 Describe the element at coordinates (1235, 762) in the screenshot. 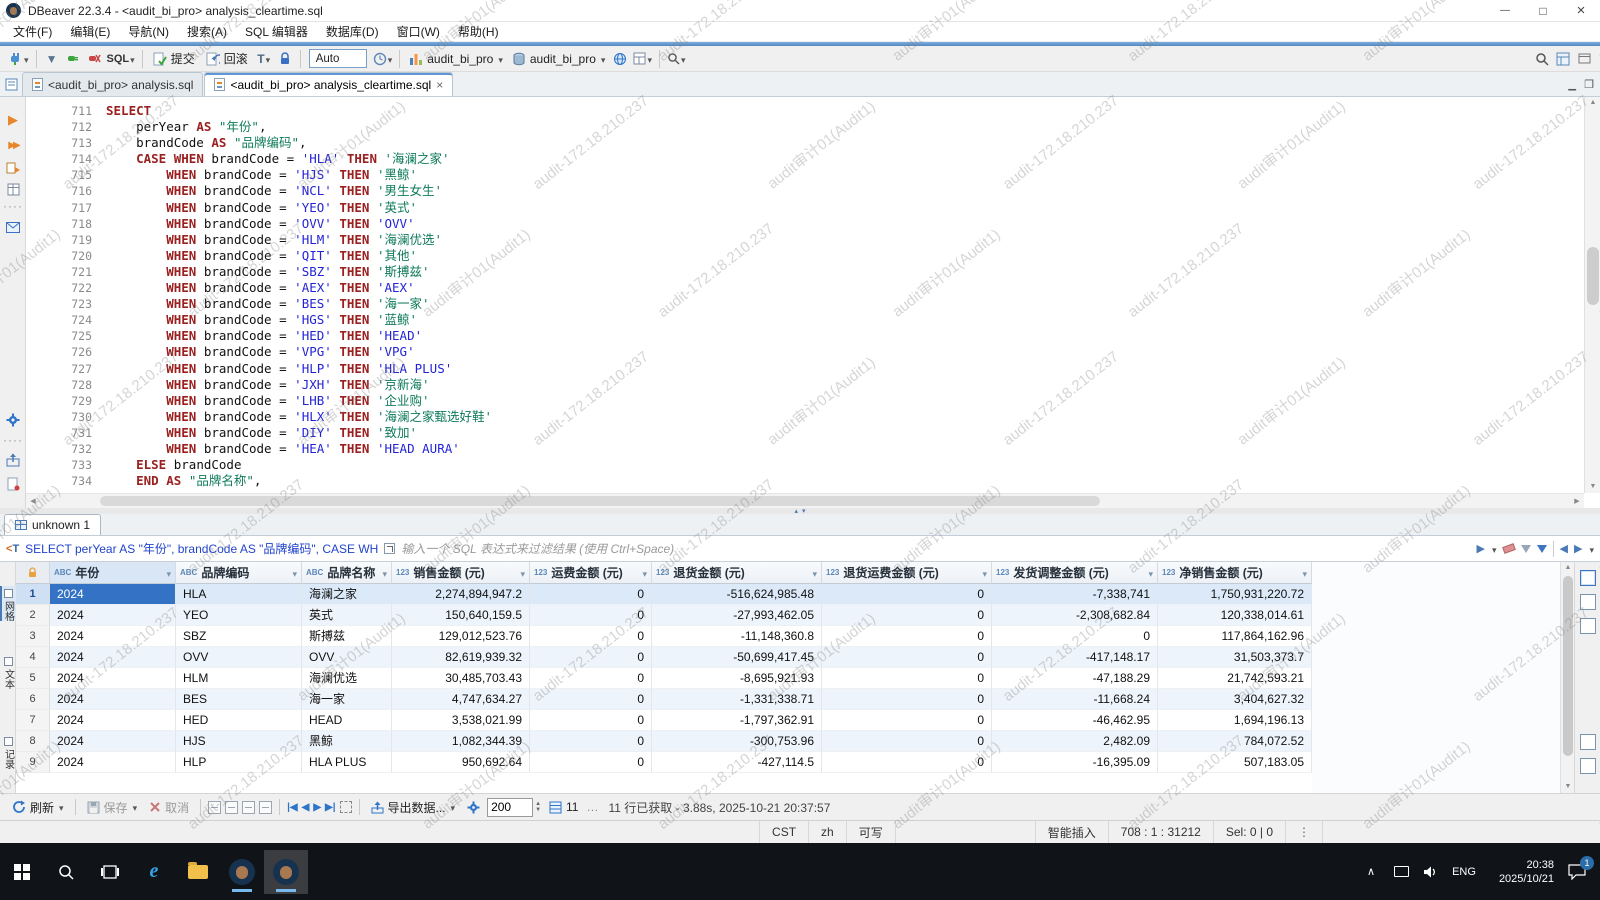

I see `table-cell: 507,183.05` at that location.